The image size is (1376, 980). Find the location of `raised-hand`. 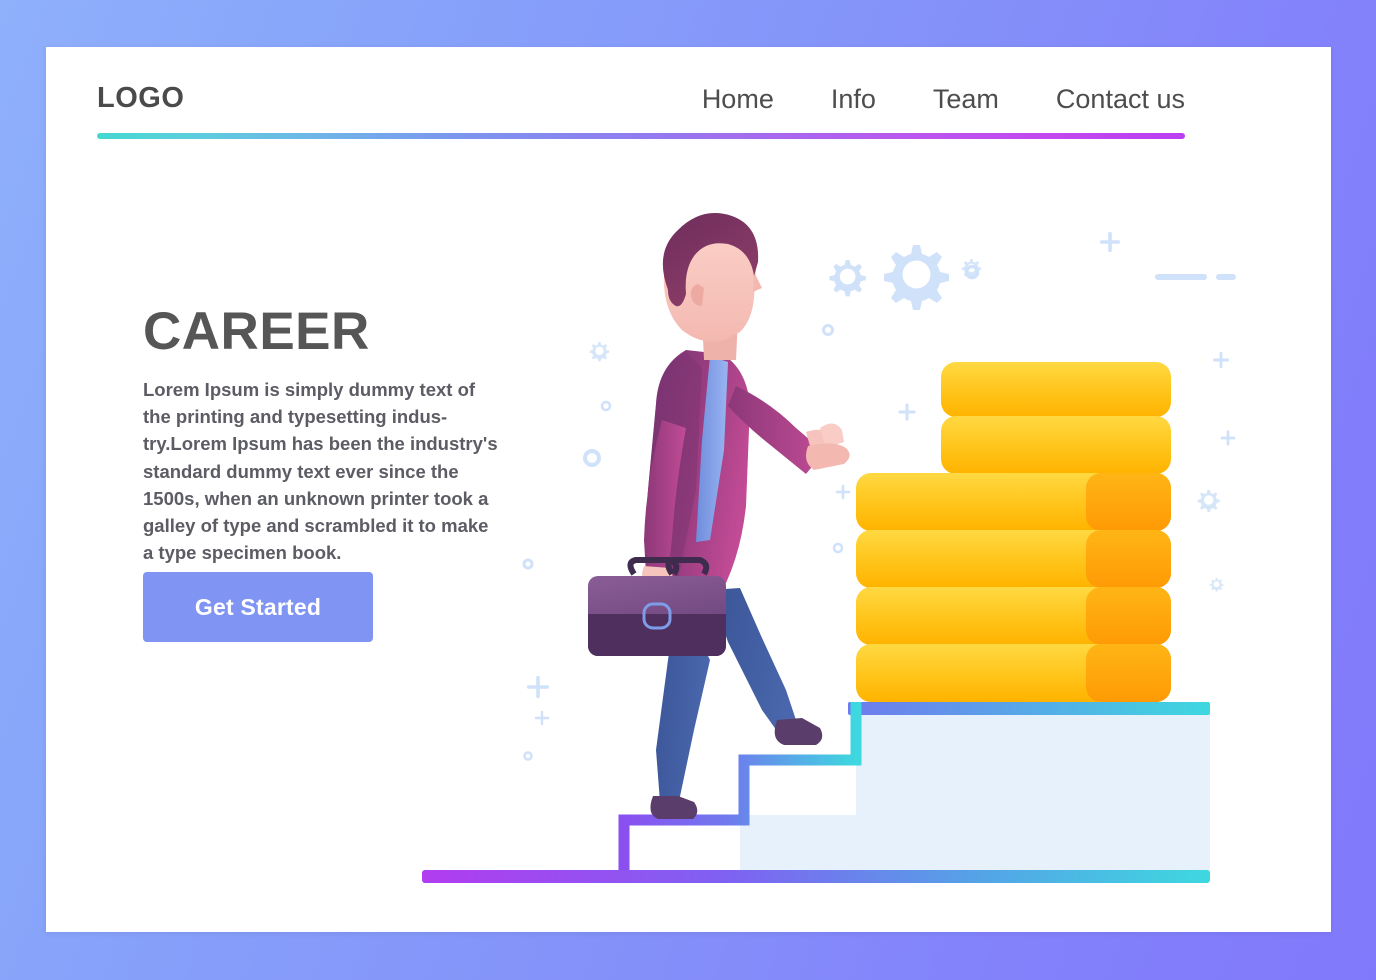

raised-hand is located at coordinates (828, 446).